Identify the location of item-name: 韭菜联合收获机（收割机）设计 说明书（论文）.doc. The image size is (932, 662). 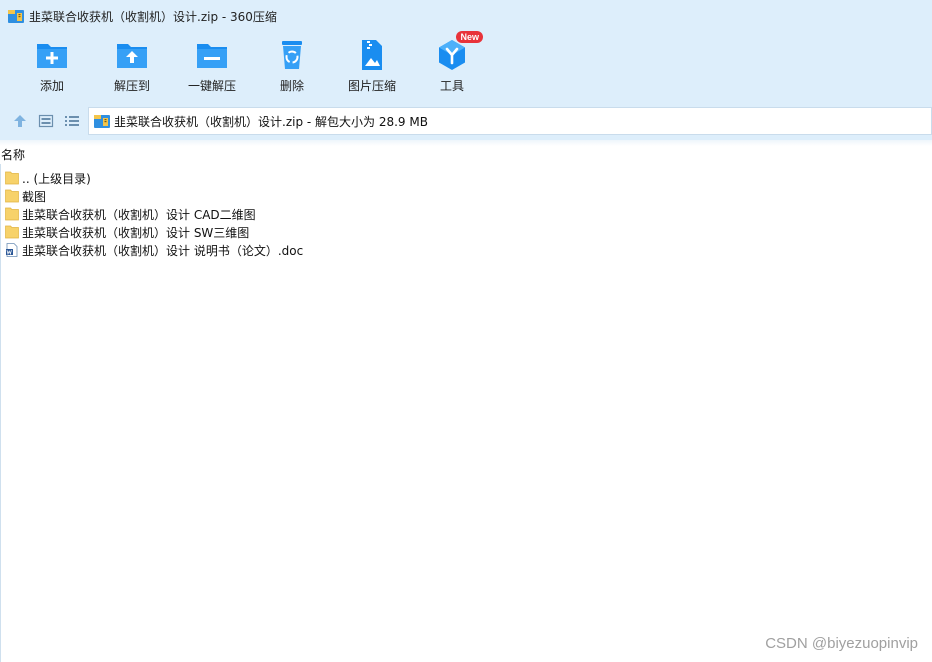
(163, 250).